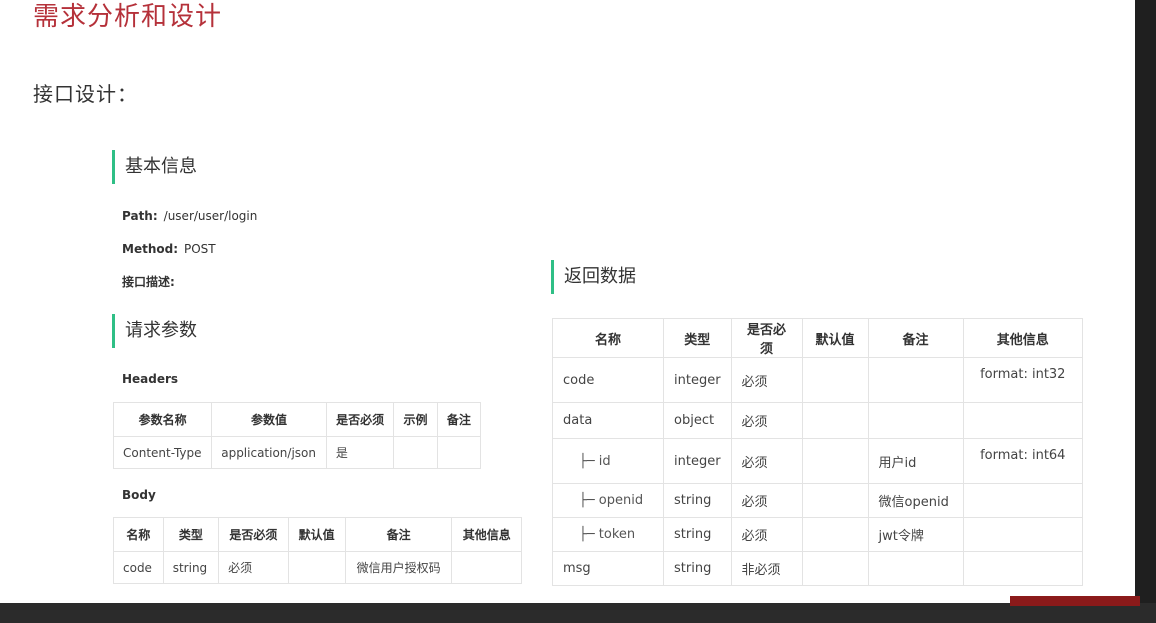  Describe the element at coordinates (915, 461) in the screenshot. I see `table-cell: 用户id` at that location.